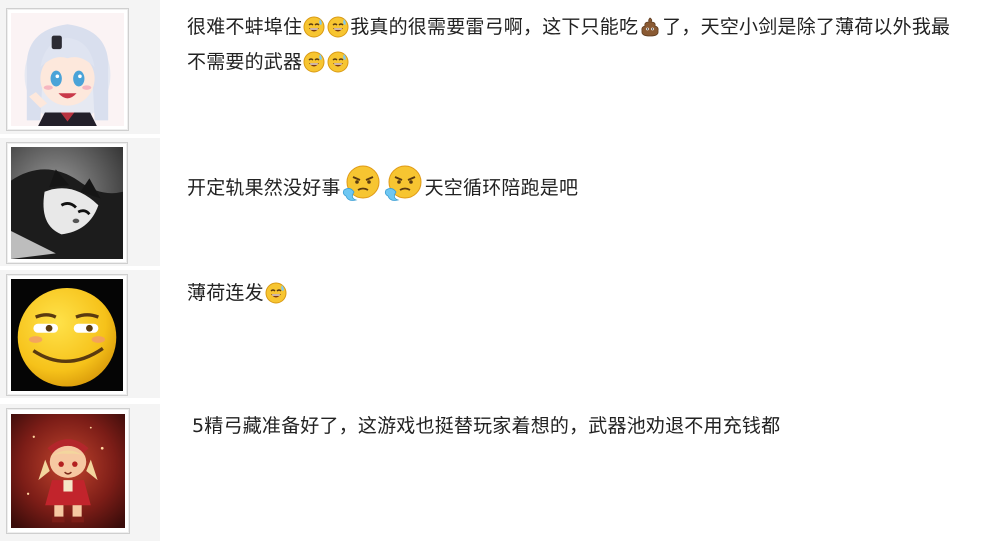  I want to click on comment-text: 开定轨果然没好事 天空循环陪跑是吧, so click(584, 188).